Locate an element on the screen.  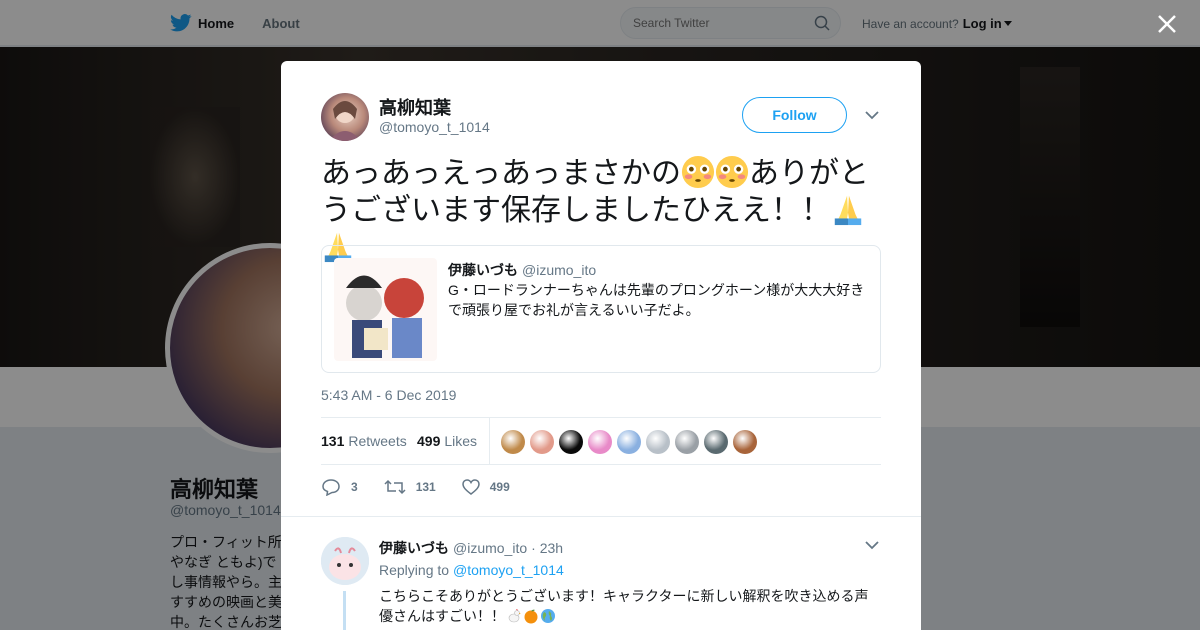
reply-author-avatar is located at coordinates (345, 561).